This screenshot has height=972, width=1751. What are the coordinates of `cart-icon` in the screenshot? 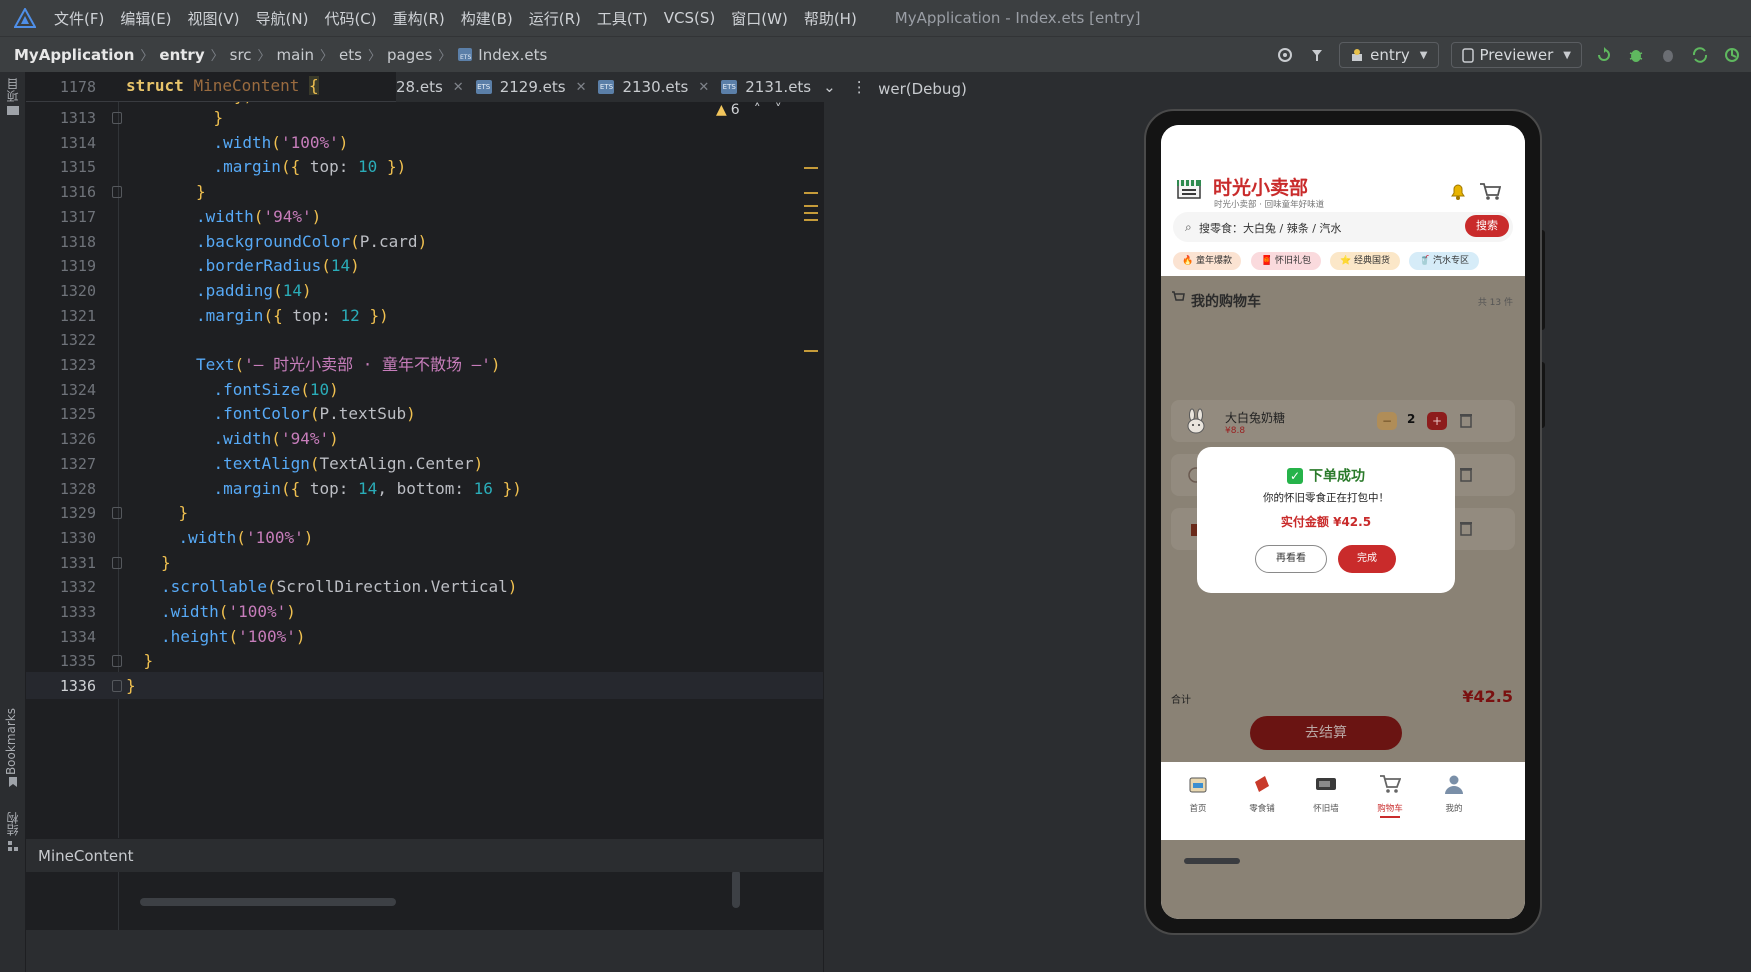 It's located at (1490, 191).